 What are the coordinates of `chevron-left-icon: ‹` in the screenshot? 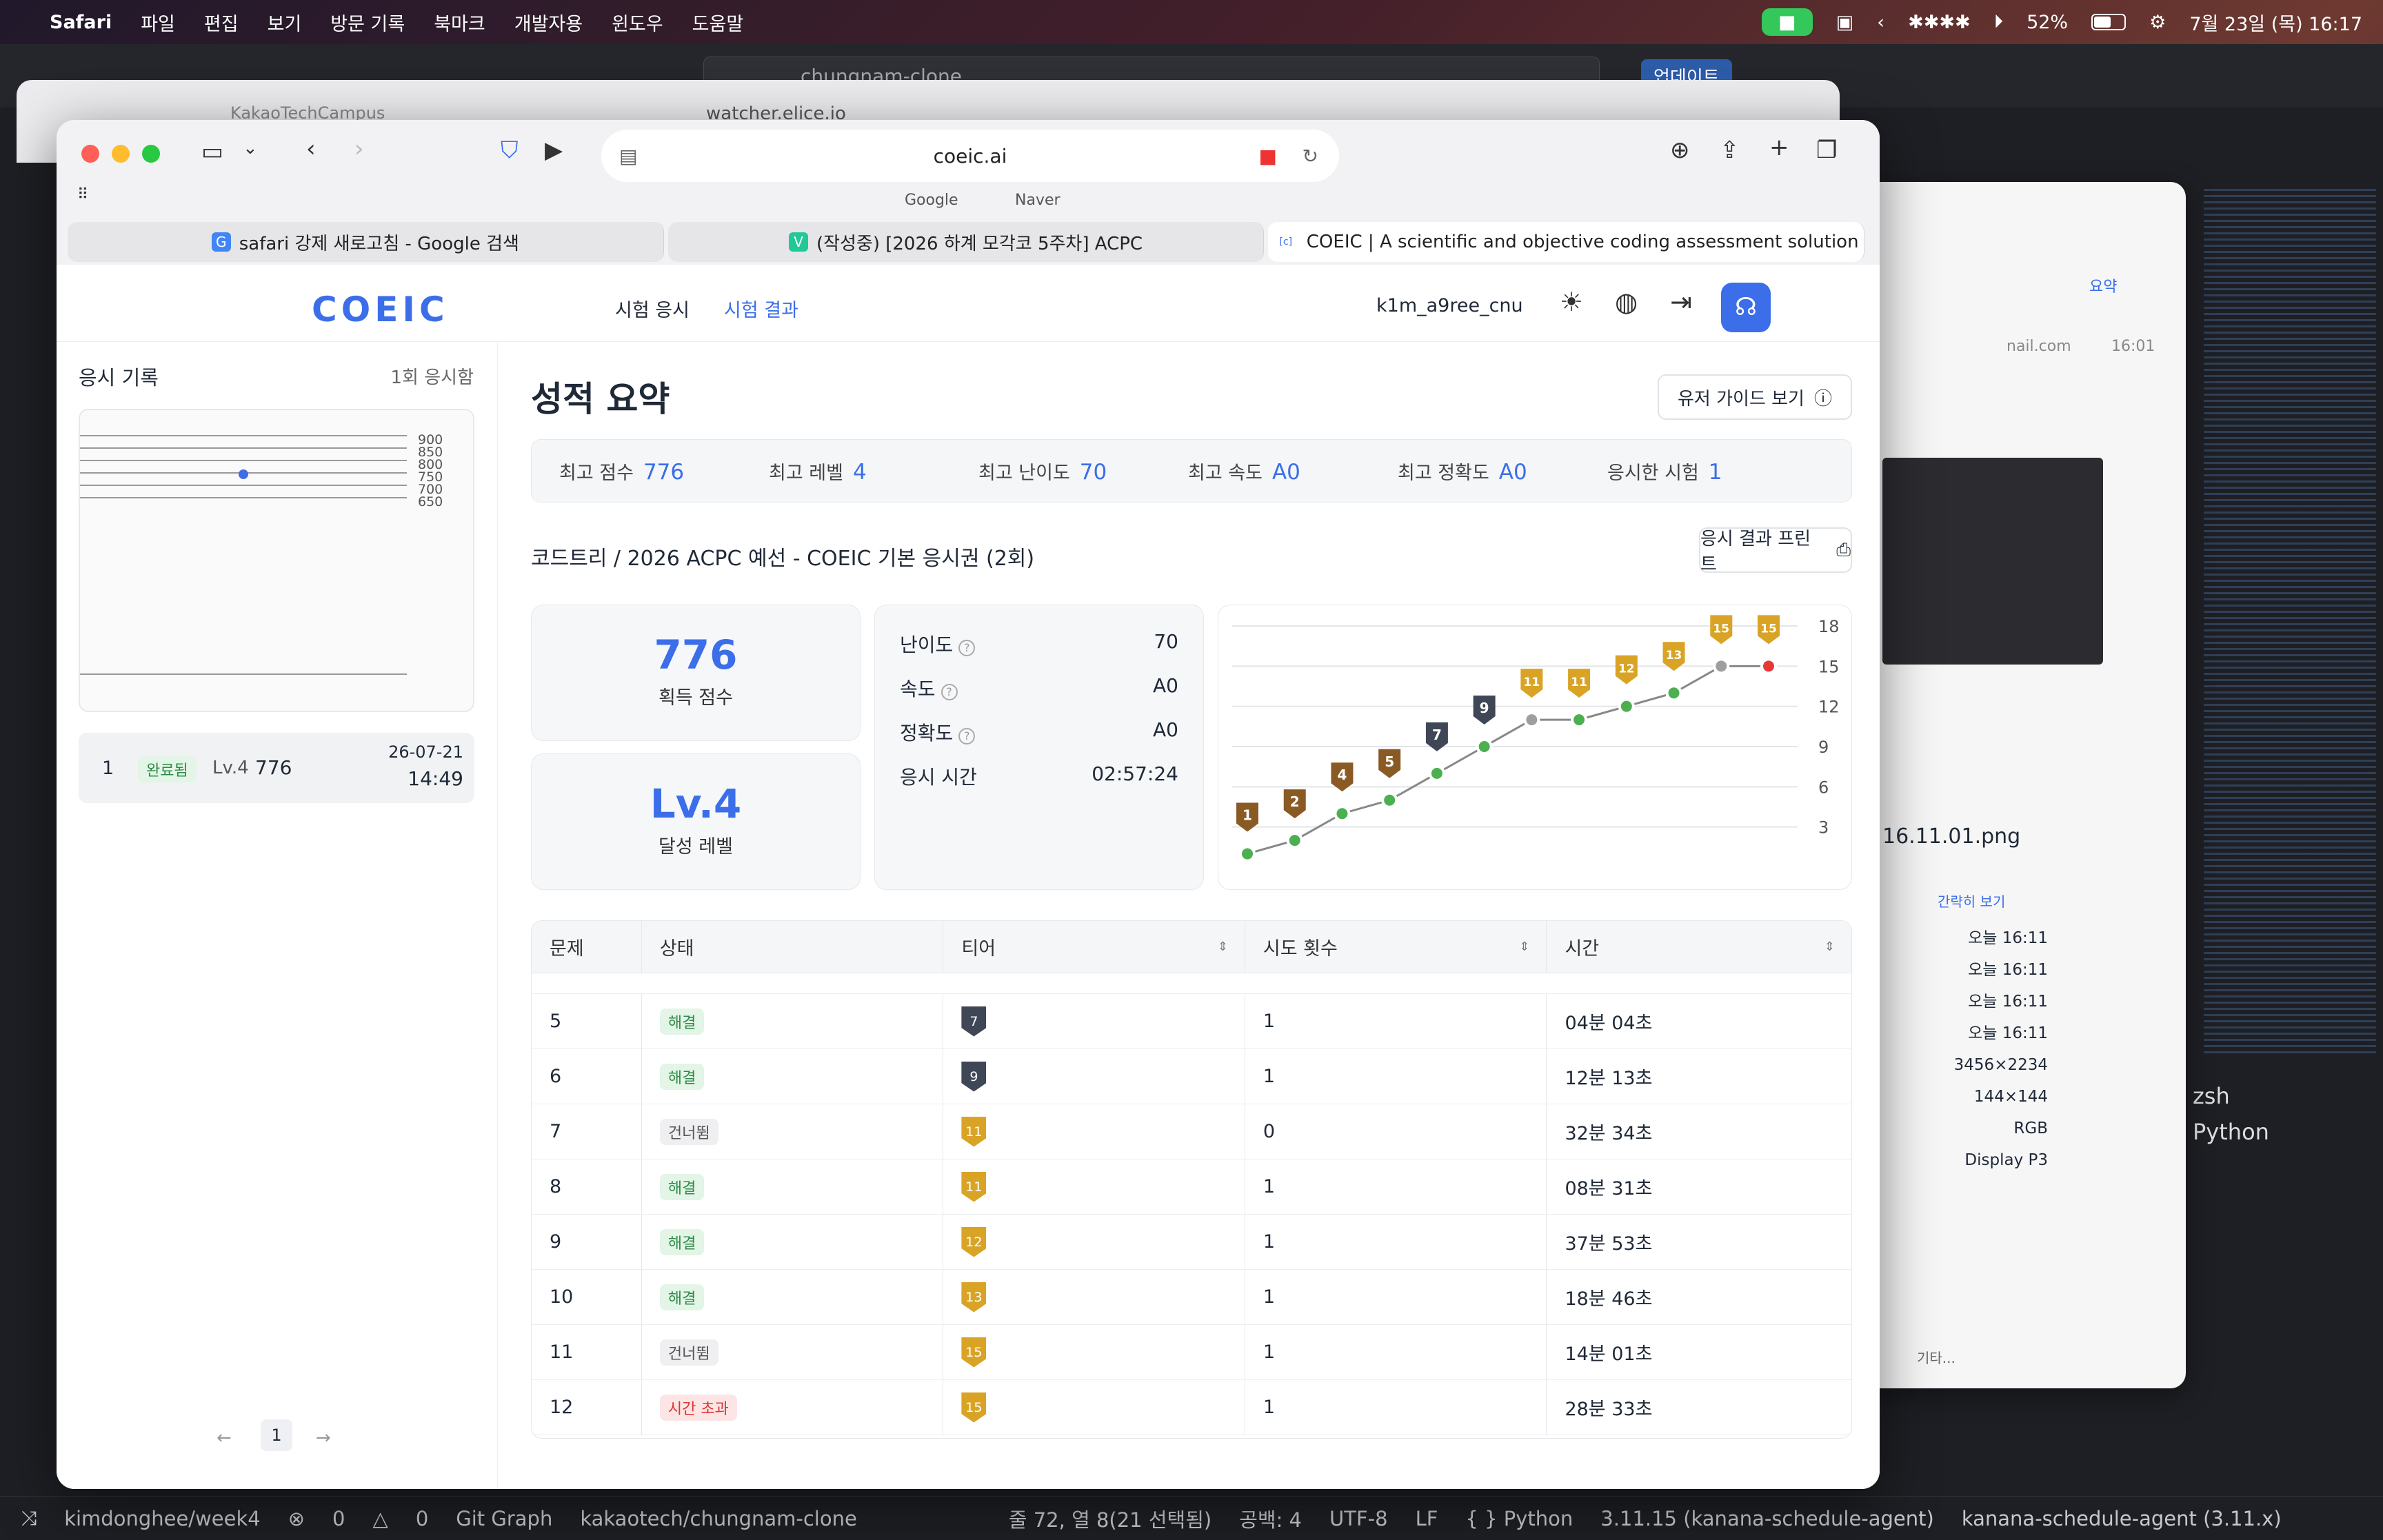 It's located at (1880, 22).